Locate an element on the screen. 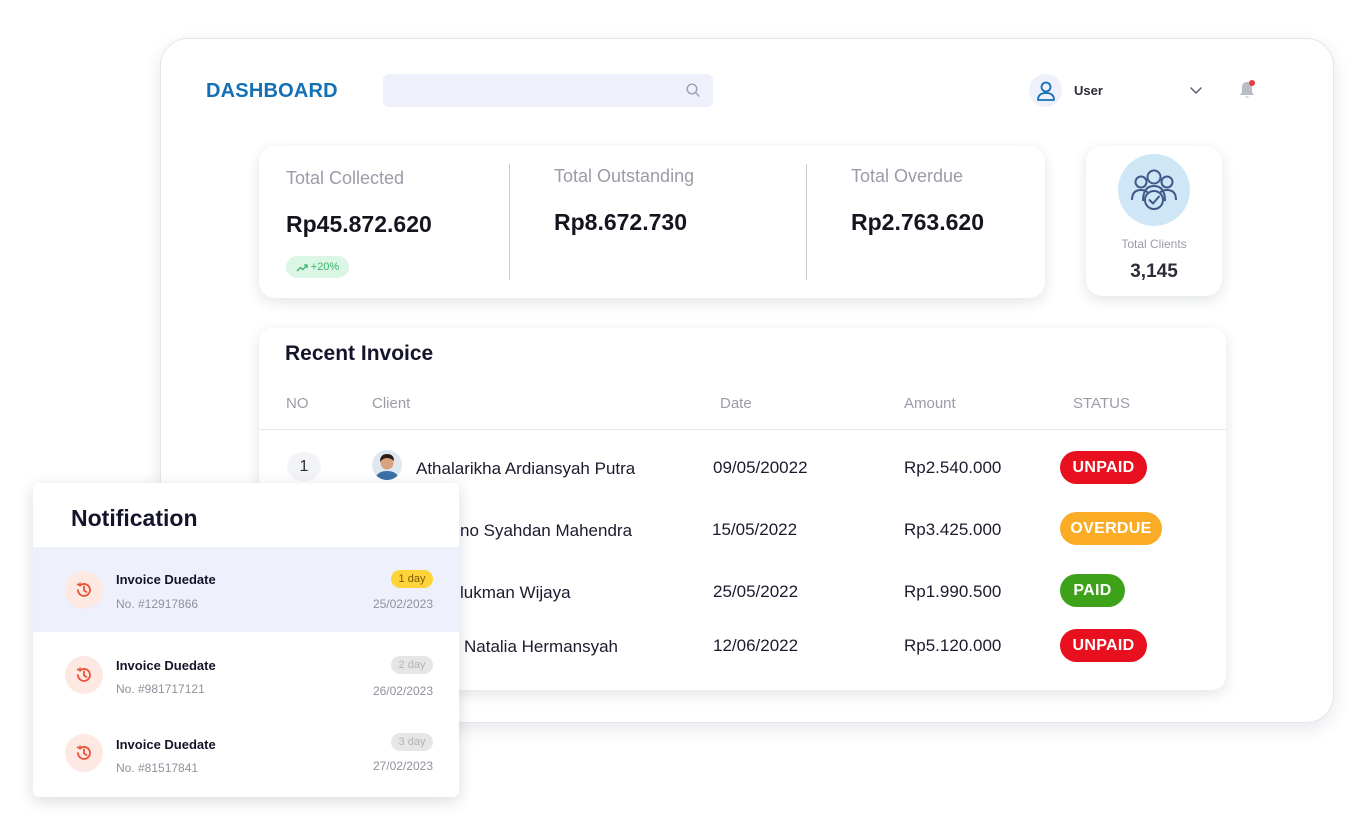 The image size is (1367, 836). clients-value: 3,145 is located at coordinates (1154, 271).